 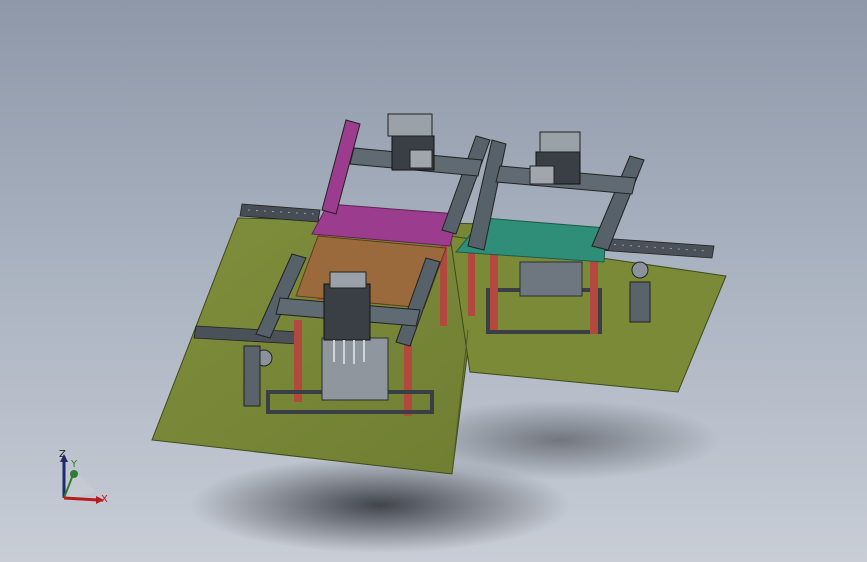 I want to click on magenta-gantry-beam-left, so click(x=341, y=167).